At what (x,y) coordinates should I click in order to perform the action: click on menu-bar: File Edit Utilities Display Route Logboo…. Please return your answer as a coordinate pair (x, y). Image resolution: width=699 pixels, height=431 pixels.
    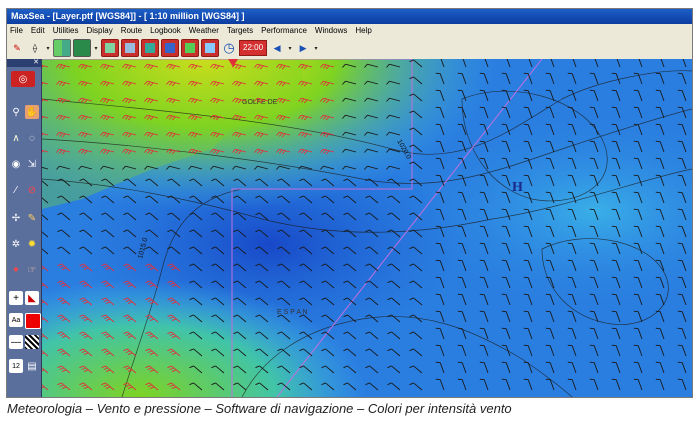
    Looking at the image, I should click on (349, 30).